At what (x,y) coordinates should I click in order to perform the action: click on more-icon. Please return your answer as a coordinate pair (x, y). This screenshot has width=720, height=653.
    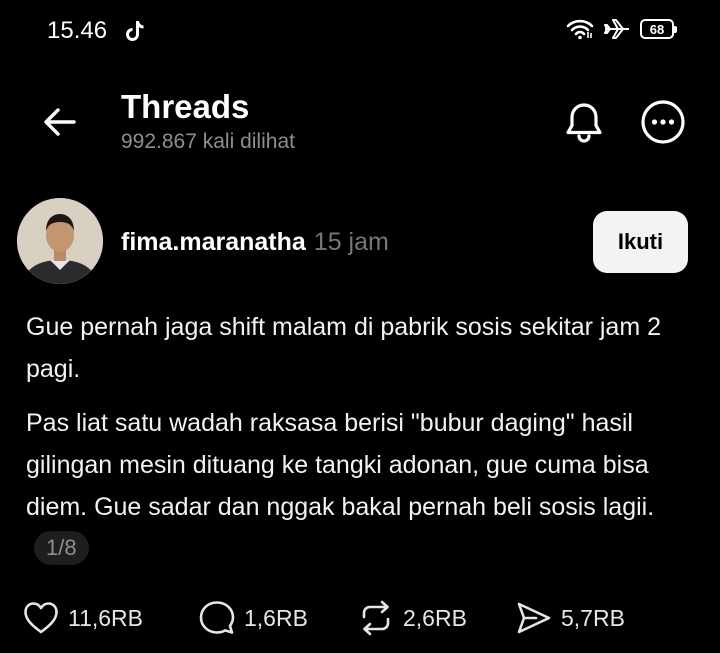
    Looking at the image, I should click on (663, 122).